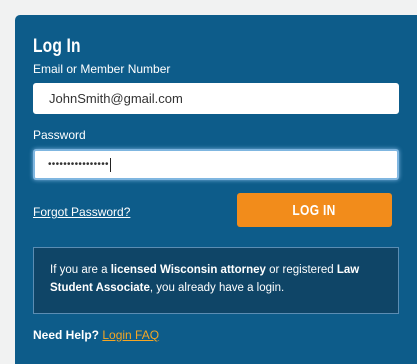 This screenshot has width=417, height=364. What do you see at coordinates (59, 135) in the screenshot?
I see `password-label: Password` at bounding box center [59, 135].